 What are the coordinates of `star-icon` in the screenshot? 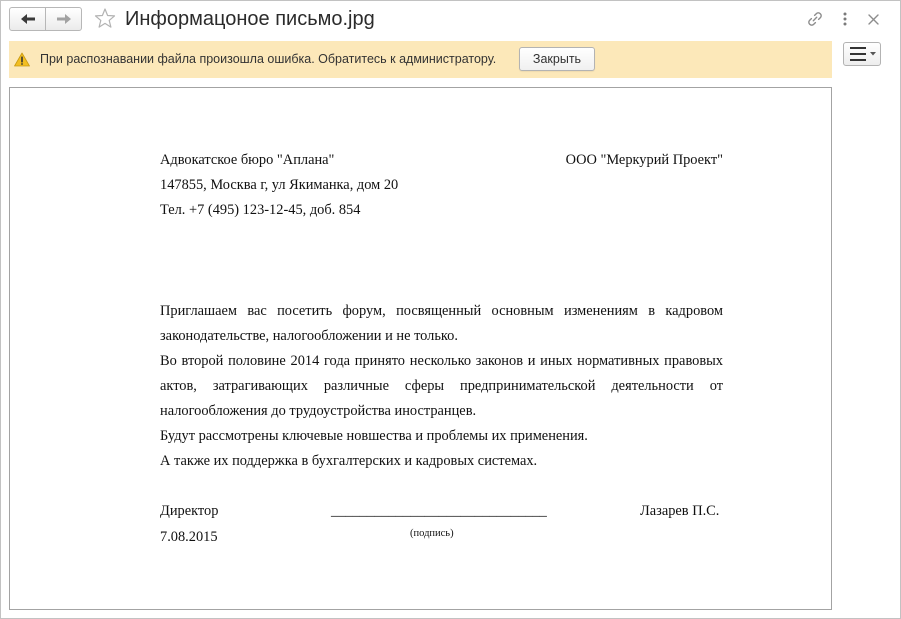 It's located at (105, 18).